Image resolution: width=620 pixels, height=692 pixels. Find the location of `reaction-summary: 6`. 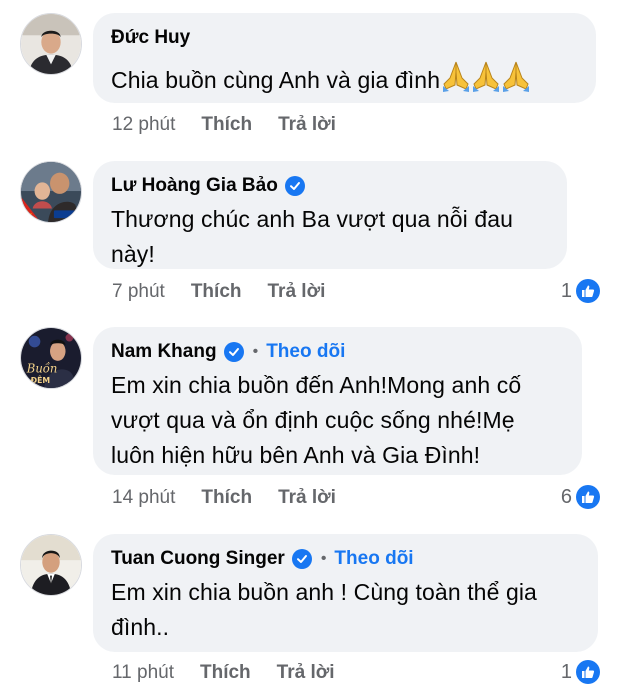

reaction-summary: 6 is located at coordinates (580, 497).